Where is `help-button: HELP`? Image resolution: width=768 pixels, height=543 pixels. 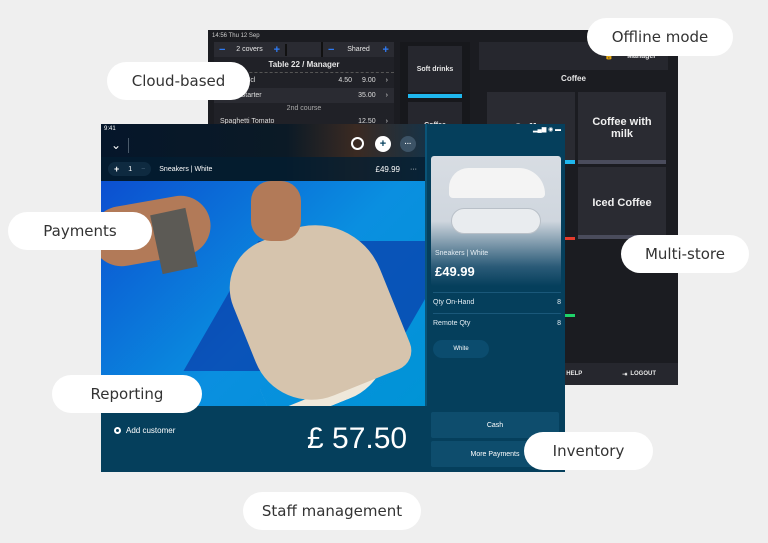
help-button: HELP is located at coordinates (574, 374).